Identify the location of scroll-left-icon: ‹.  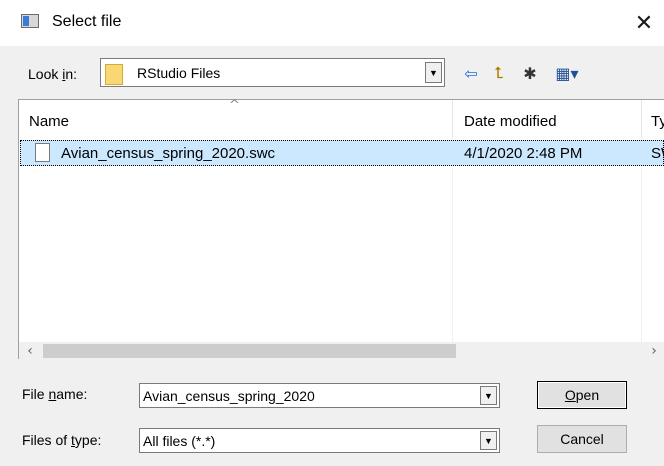
(30, 351).